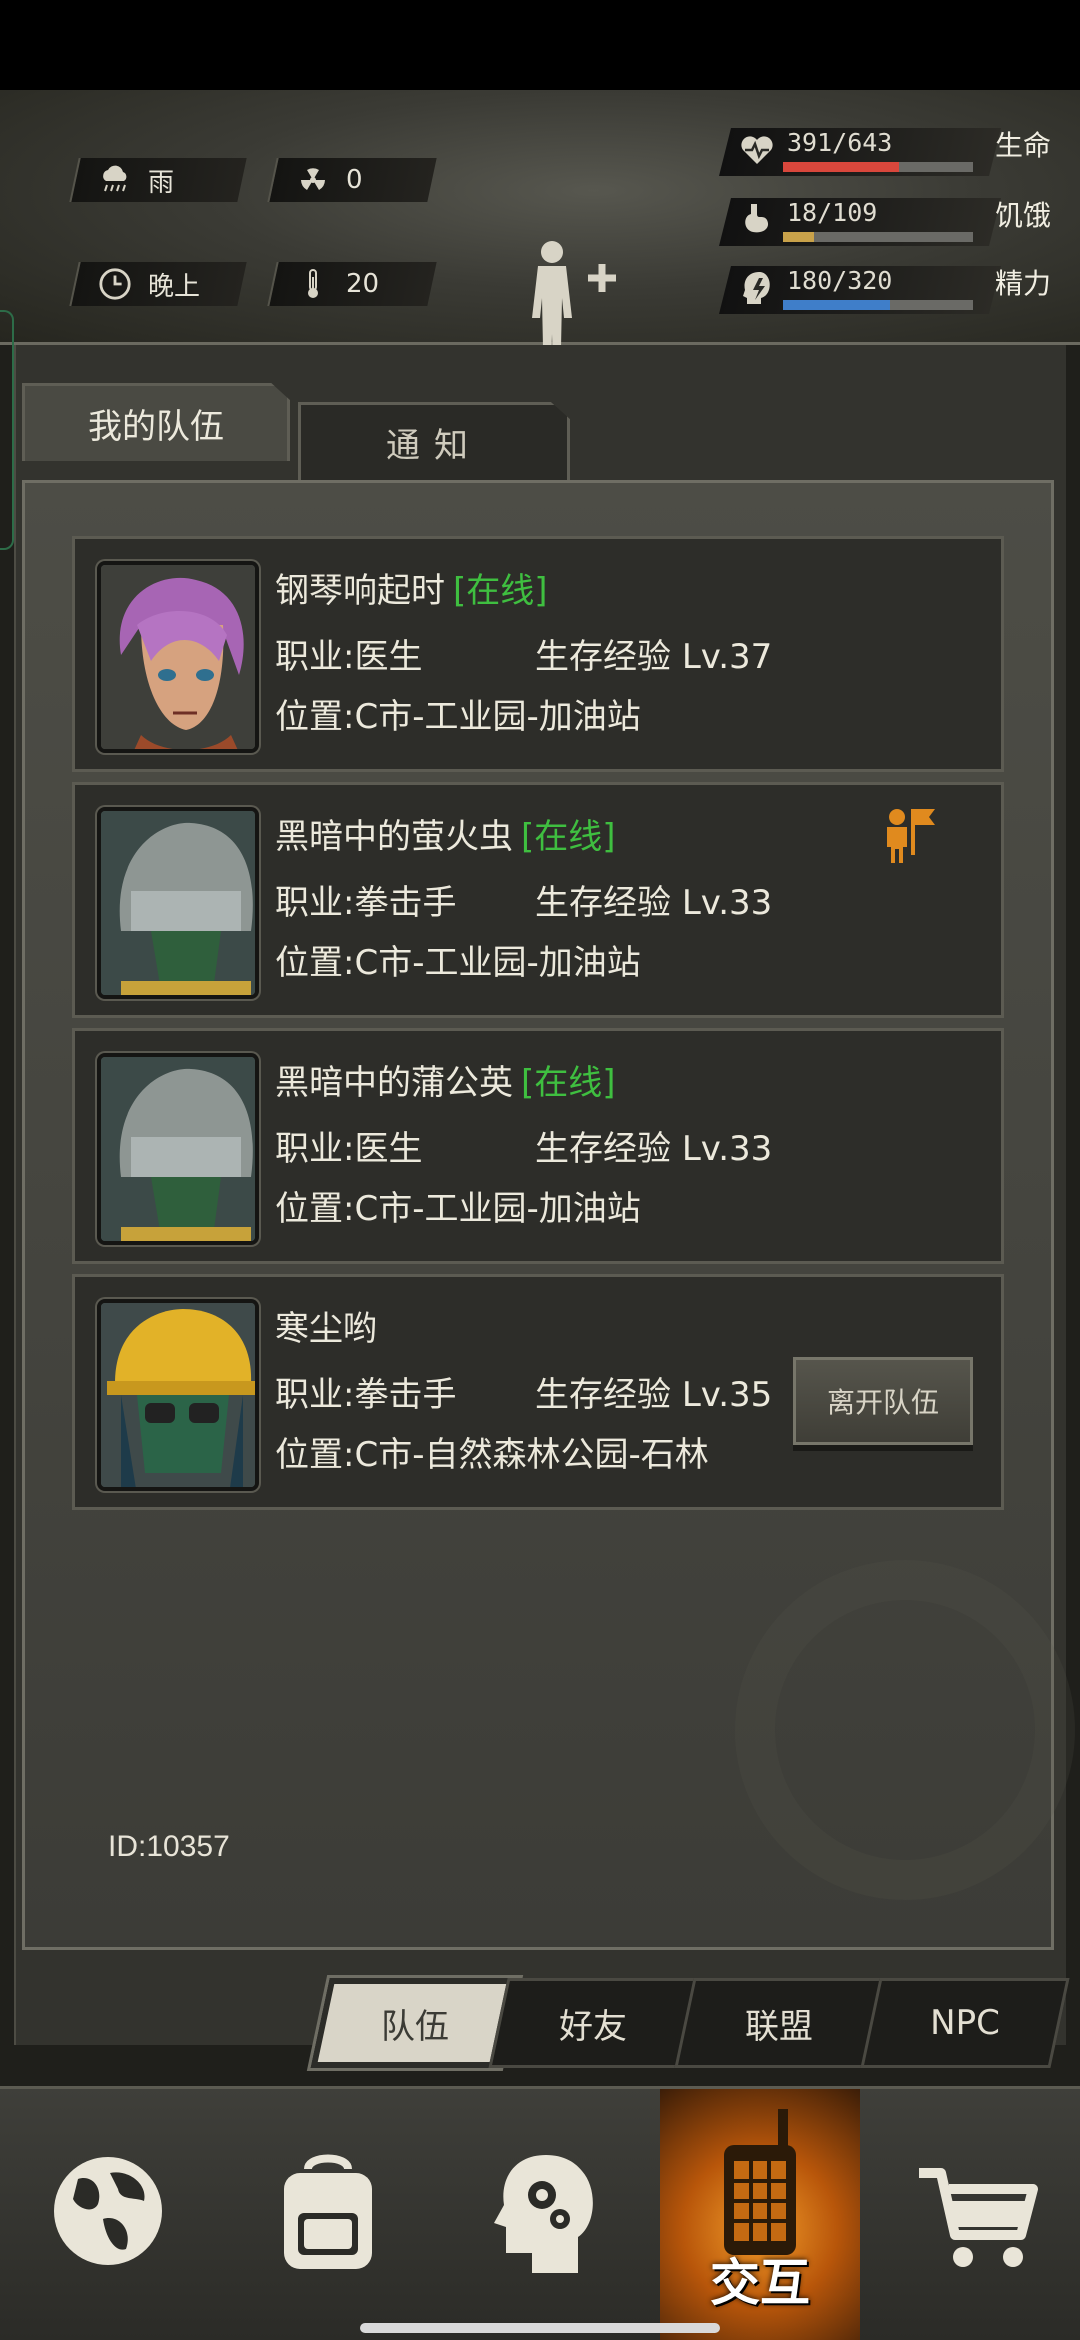 This screenshot has width=1080, height=2340. What do you see at coordinates (832, 212) in the screenshot?
I see `hunger-value: 18/109` at bounding box center [832, 212].